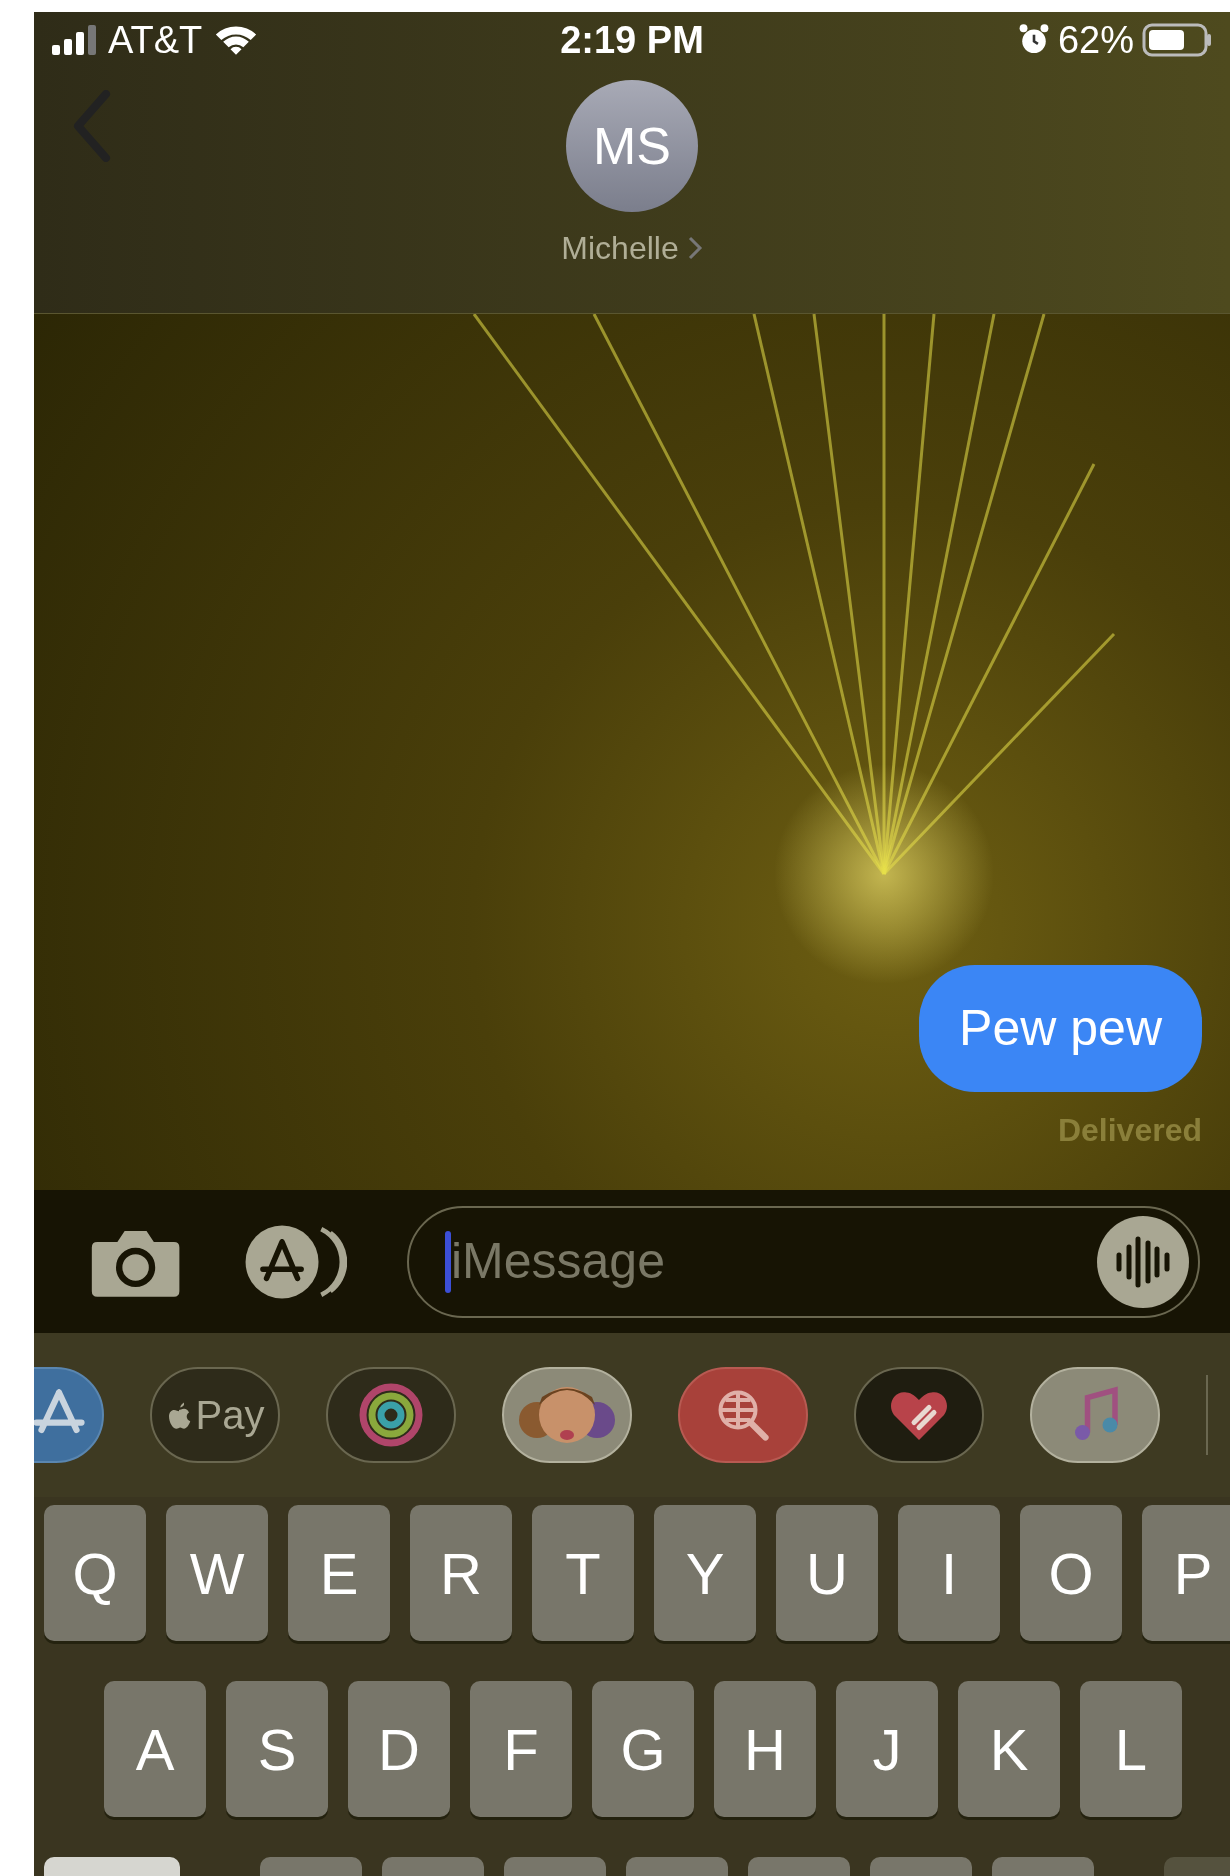  I want to click on delivery-status: Delivered, so click(1129, 1130).